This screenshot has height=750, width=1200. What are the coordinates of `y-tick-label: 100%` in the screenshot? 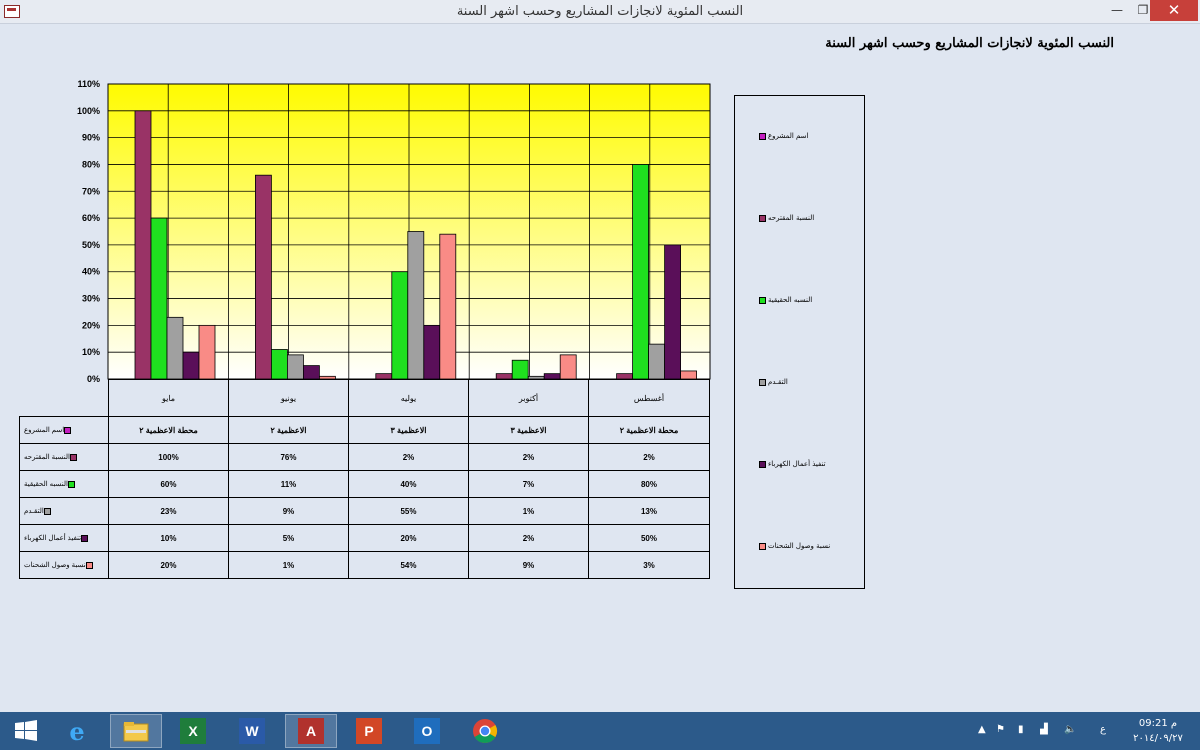 It's located at (88, 111).